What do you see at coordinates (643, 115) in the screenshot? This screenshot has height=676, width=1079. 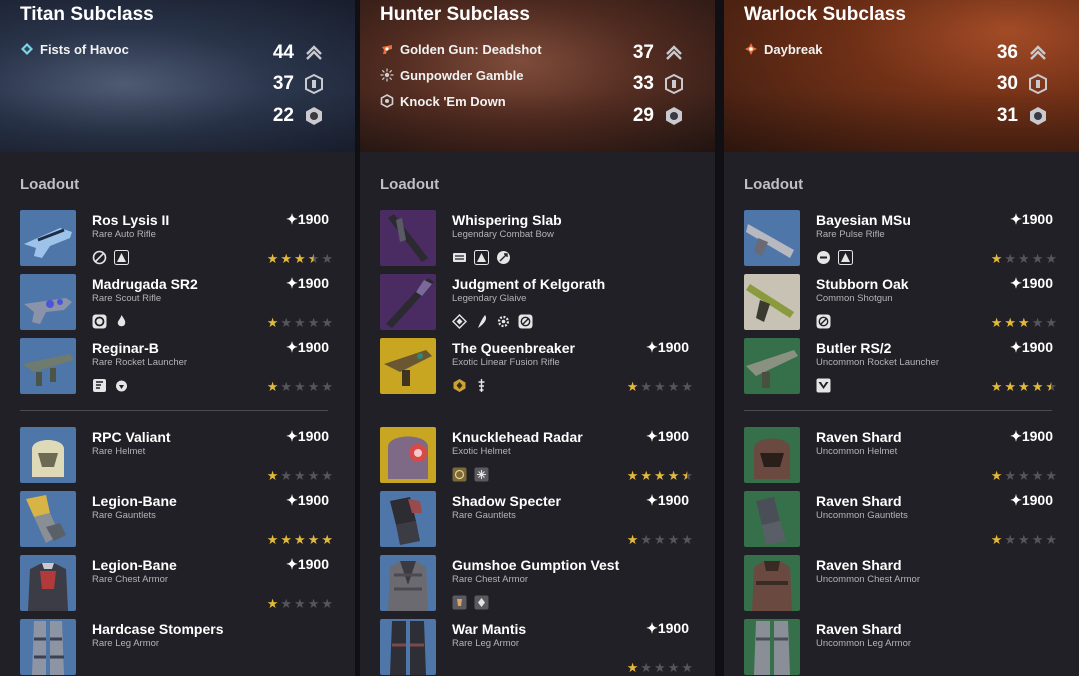 I see `stat-value: 29` at bounding box center [643, 115].